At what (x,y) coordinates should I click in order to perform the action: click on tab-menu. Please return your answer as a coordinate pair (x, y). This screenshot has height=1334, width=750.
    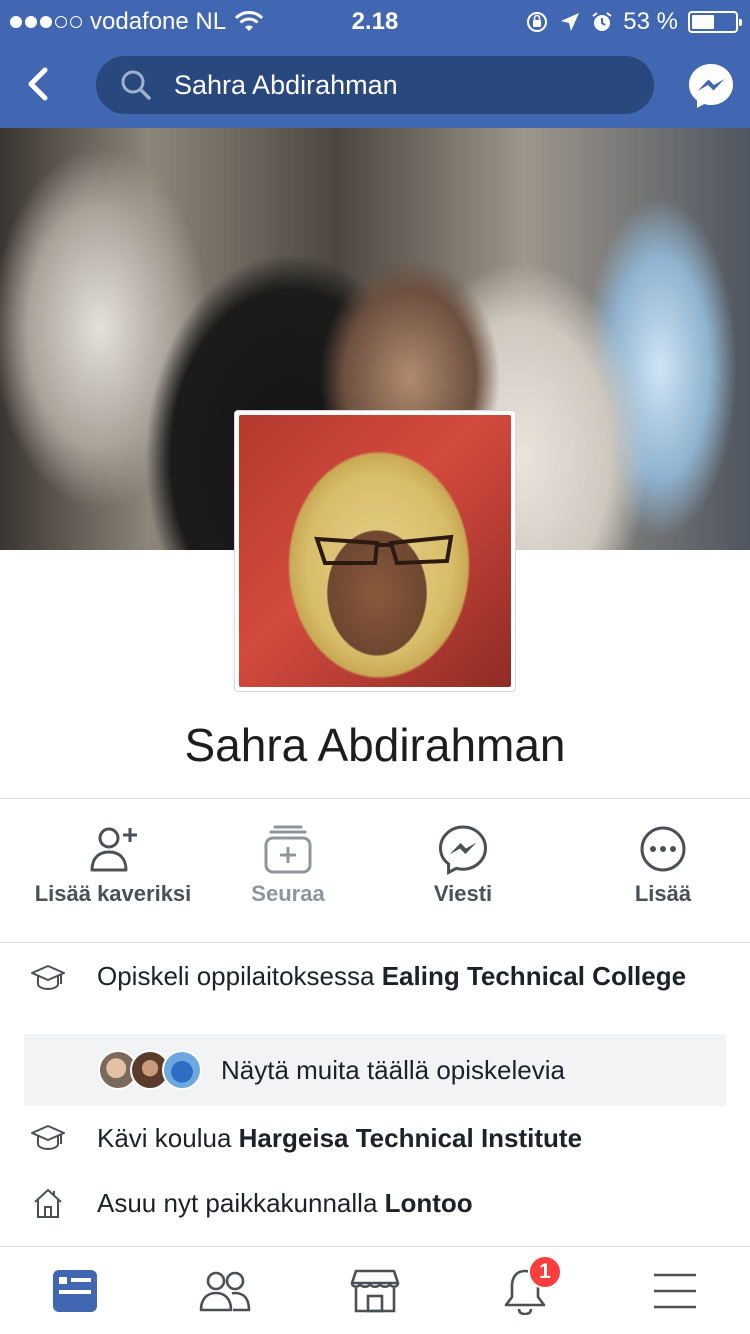
    Looking at the image, I should click on (675, 1290).